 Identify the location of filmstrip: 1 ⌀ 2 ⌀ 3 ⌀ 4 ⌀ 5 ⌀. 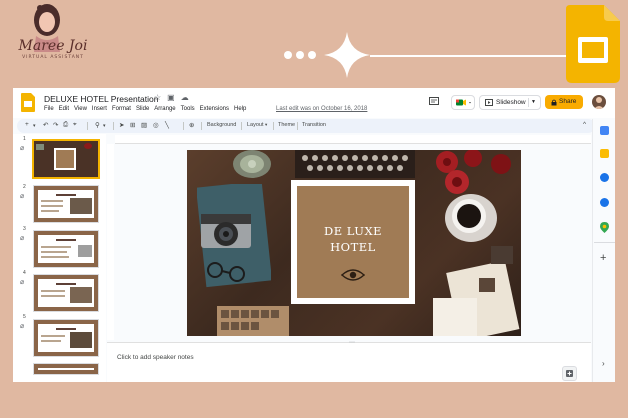
(59, 258).